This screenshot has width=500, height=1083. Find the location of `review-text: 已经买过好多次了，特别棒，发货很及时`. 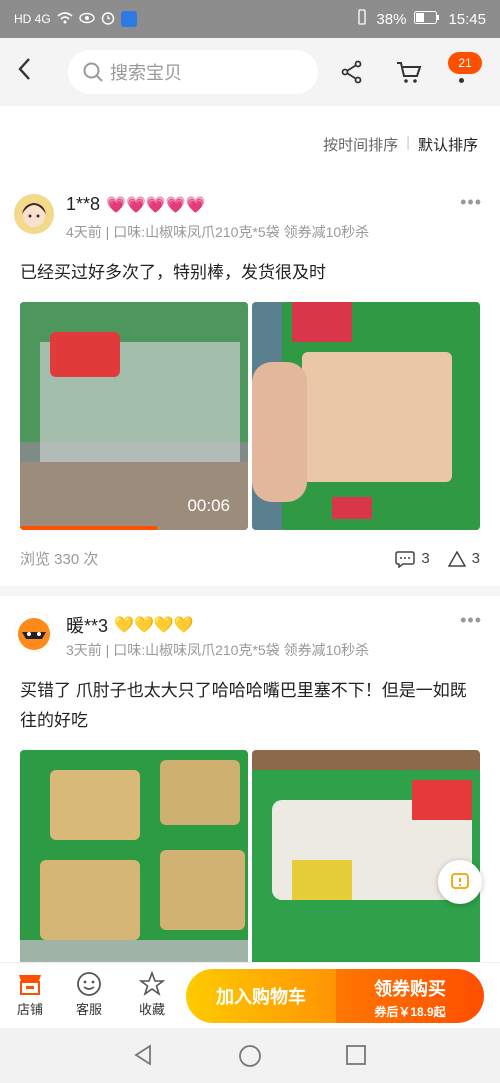

review-text: 已经买过好多次了，特别棒，发货很及时 is located at coordinates (173, 272).